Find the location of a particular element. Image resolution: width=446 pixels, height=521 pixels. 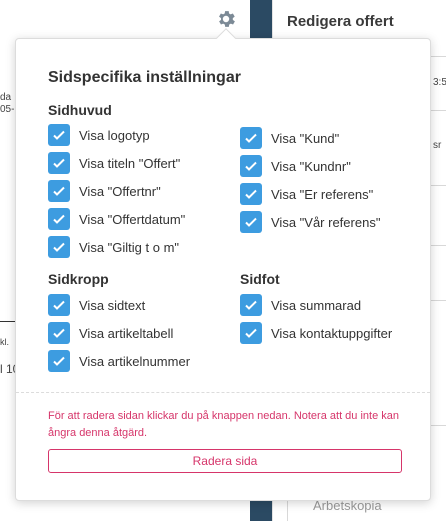

option-show-our-reference: Visa "Vår referens" is located at coordinates (310, 222).